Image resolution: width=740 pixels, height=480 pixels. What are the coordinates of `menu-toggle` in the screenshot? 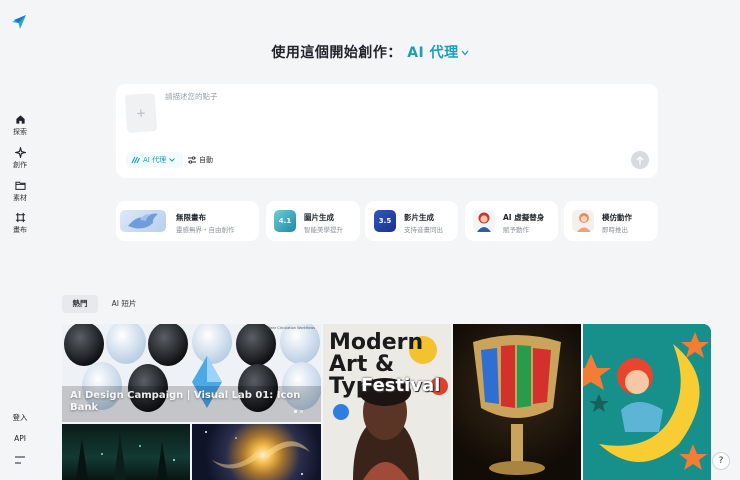 It's located at (20, 461).